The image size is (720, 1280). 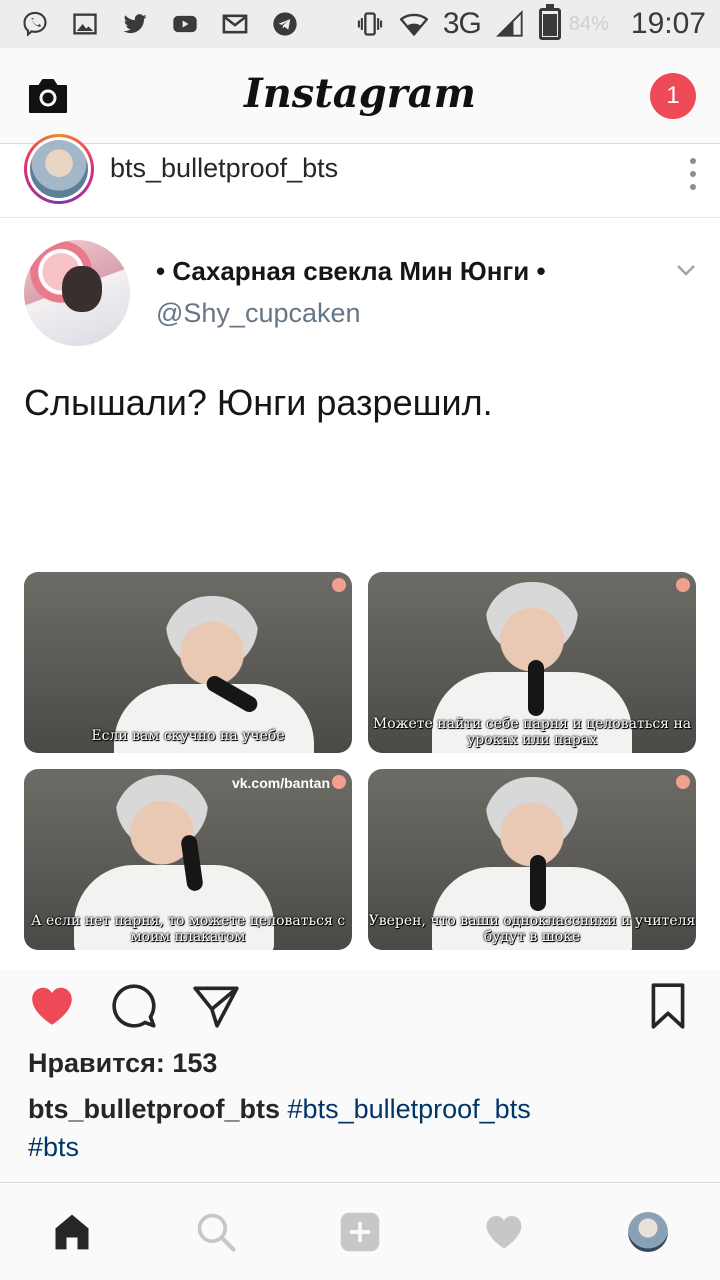 What do you see at coordinates (85, 24) in the screenshot?
I see `gallery-icon` at bounding box center [85, 24].